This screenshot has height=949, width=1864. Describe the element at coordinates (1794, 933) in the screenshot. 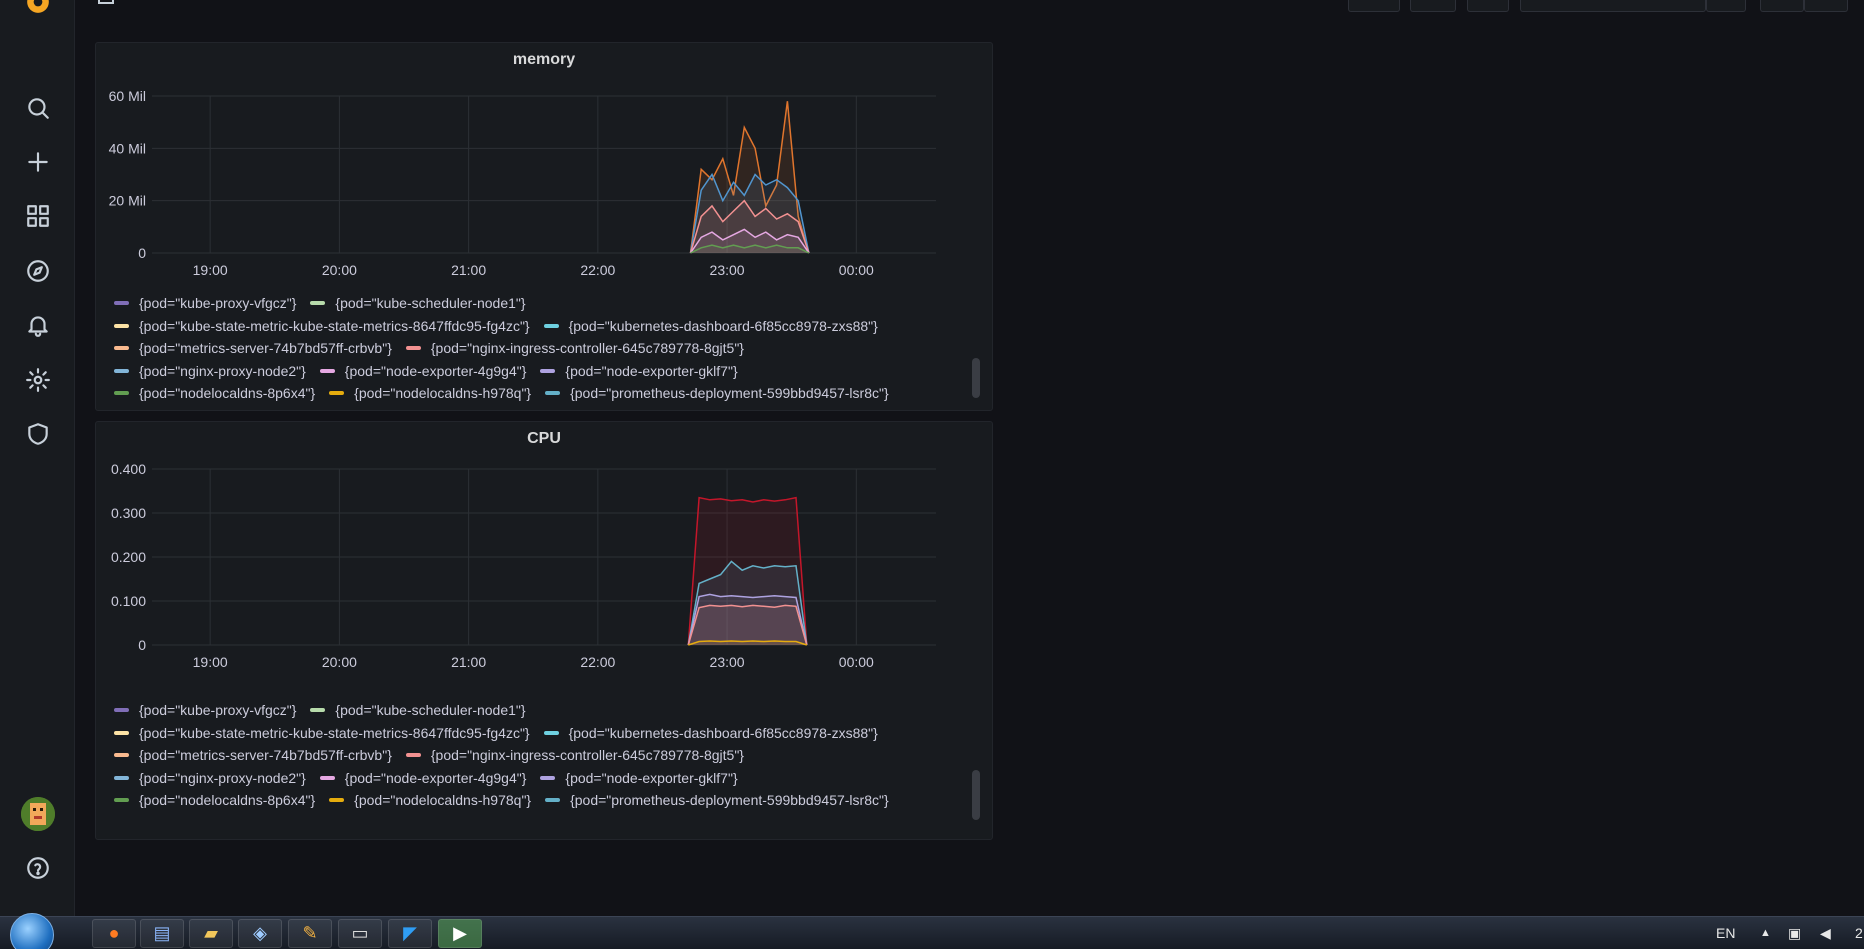

I see `network-icon: ▣` at that location.